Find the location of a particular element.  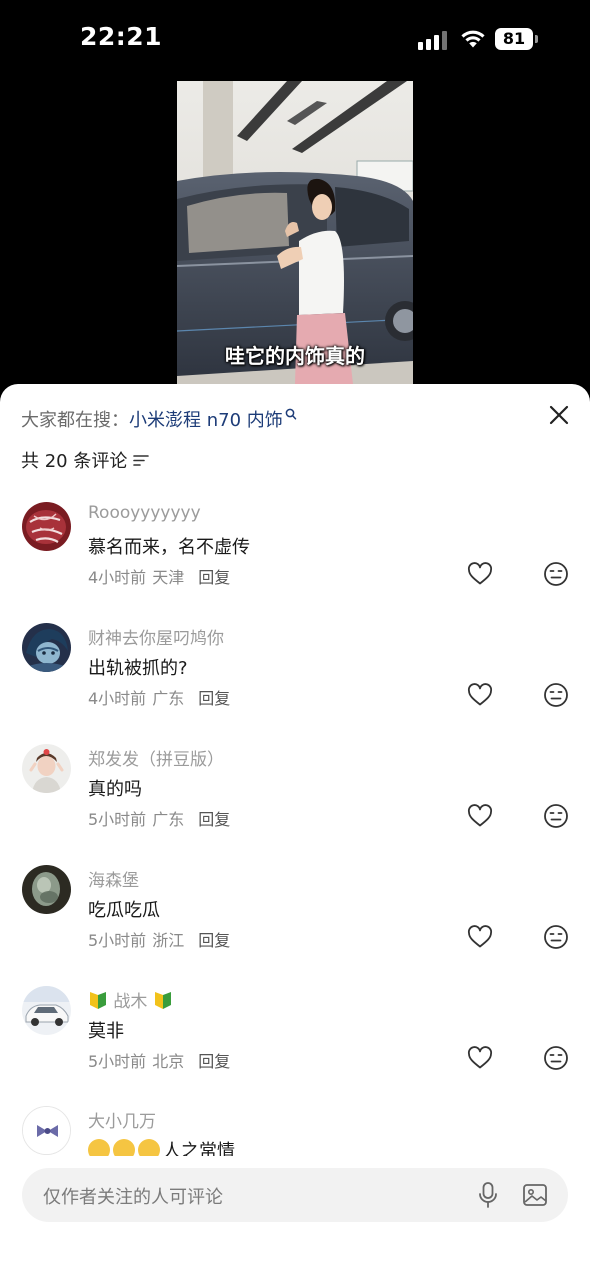

comment-count-label: 共 20 条评论 is located at coordinates (74, 461).